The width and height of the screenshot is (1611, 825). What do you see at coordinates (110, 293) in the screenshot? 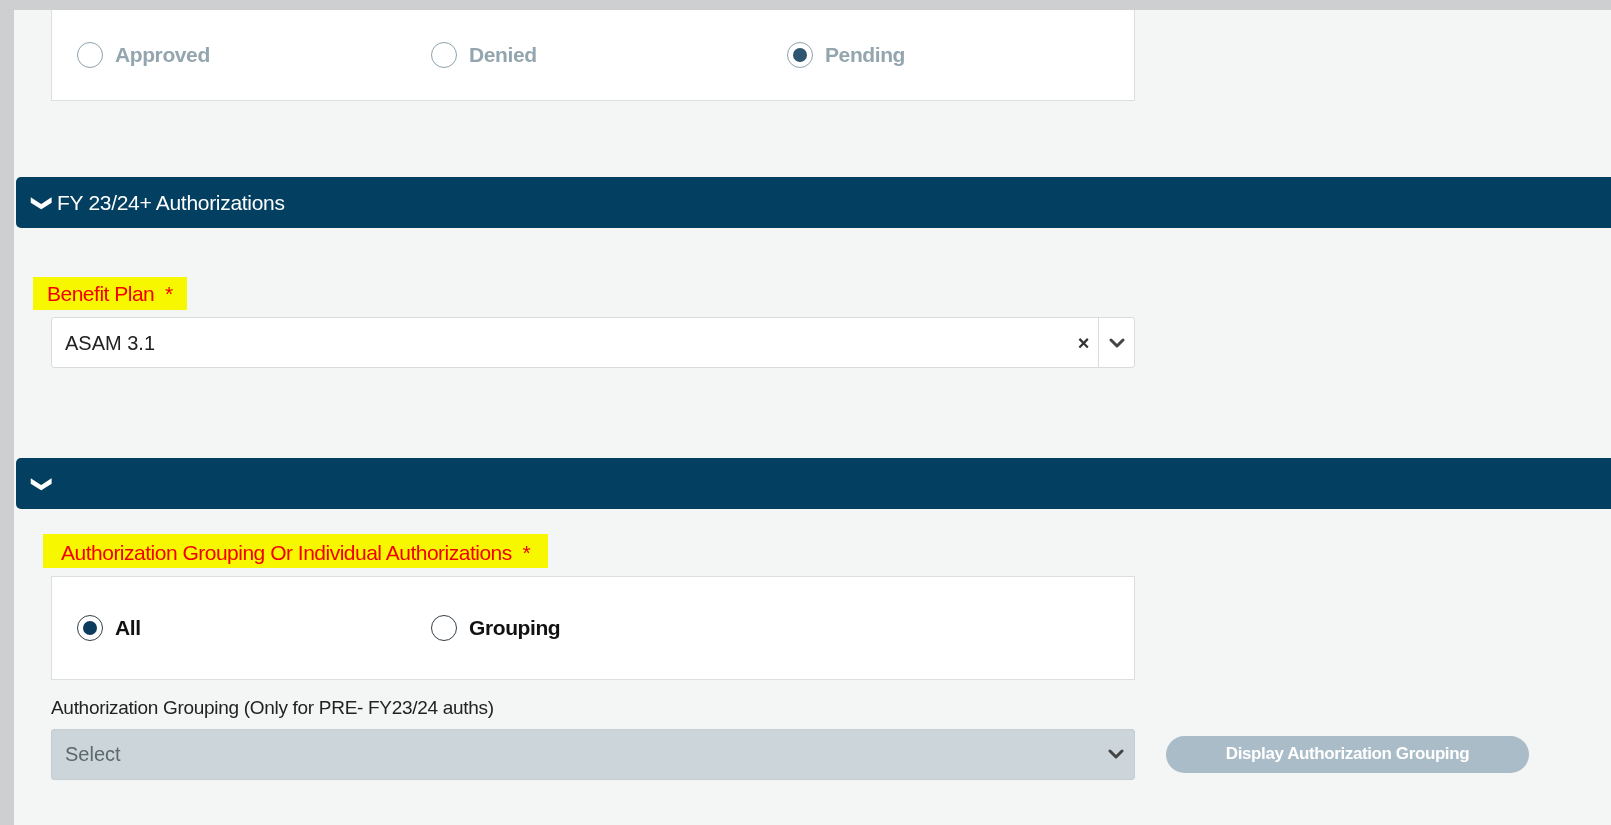
I see `required-label: Benefit Plan *` at bounding box center [110, 293].